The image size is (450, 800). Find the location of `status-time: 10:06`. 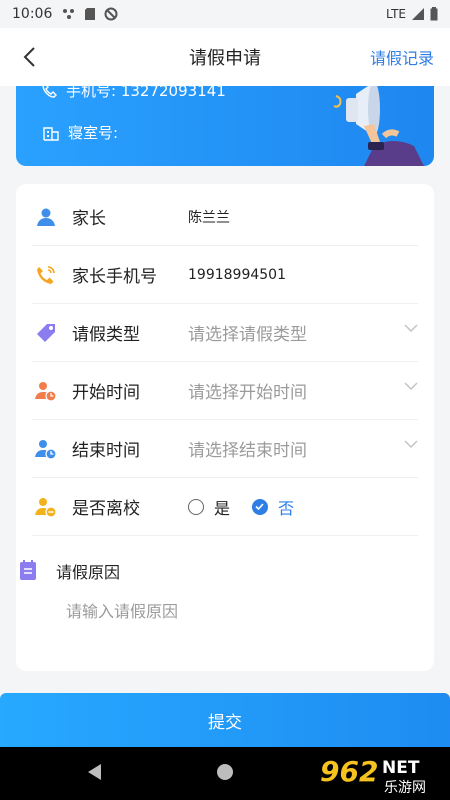

status-time: 10:06 is located at coordinates (32, 14).